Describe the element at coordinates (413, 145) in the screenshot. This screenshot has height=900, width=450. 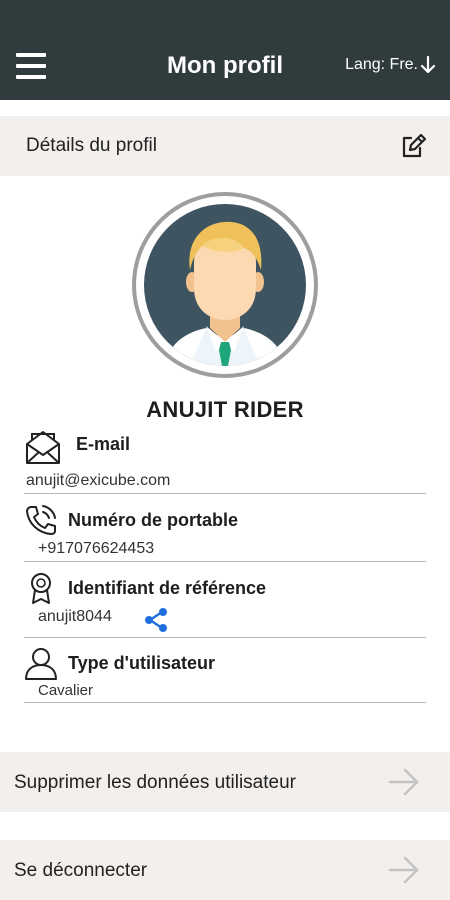
I see `edit-icon` at that location.